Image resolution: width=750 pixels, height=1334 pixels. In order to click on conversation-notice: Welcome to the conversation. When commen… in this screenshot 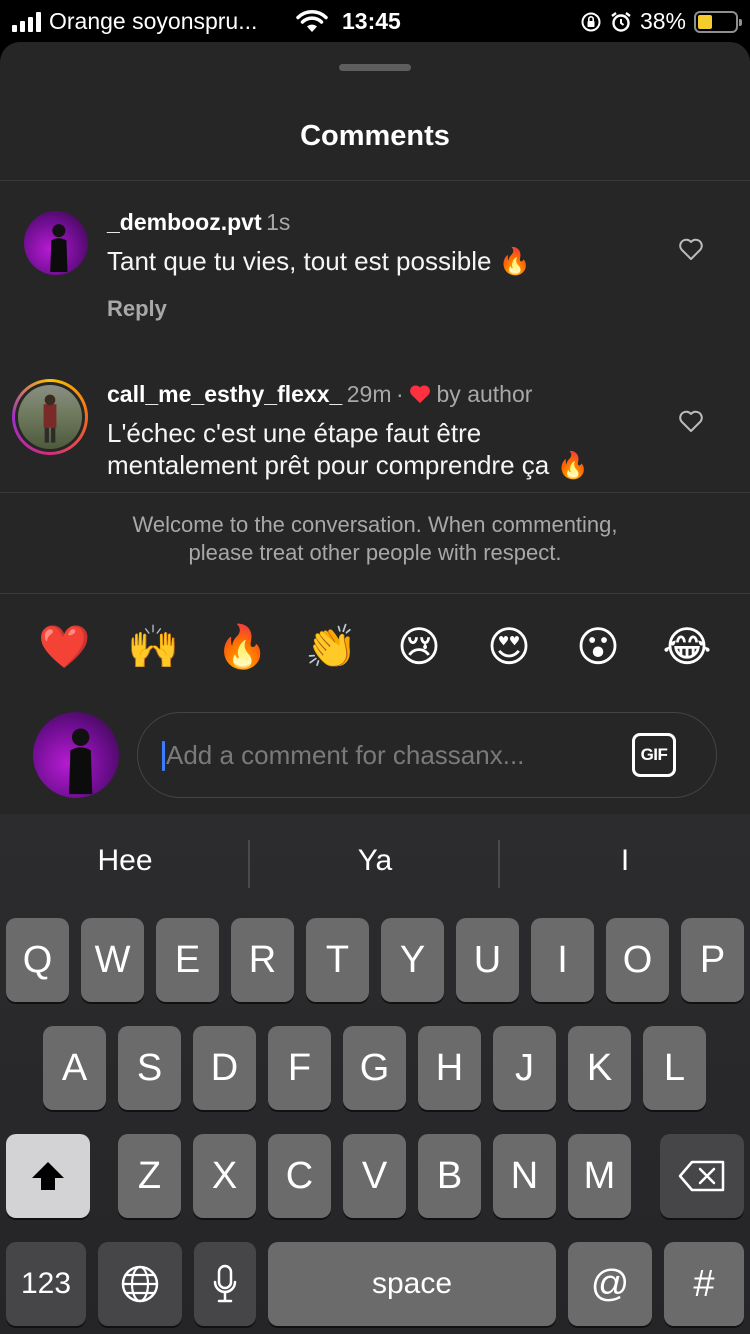, I will do `click(375, 543)`.